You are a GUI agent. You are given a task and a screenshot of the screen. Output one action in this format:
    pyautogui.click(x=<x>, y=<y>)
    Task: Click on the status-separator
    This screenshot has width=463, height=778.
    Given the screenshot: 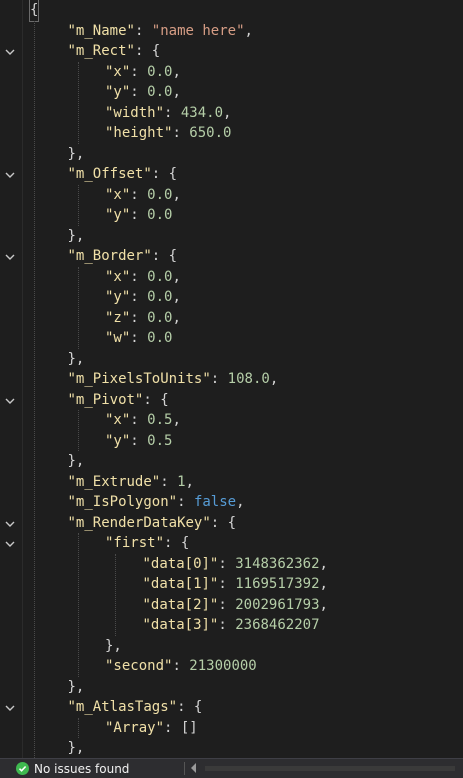 What is the action you would take?
    pyautogui.click(x=184, y=768)
    